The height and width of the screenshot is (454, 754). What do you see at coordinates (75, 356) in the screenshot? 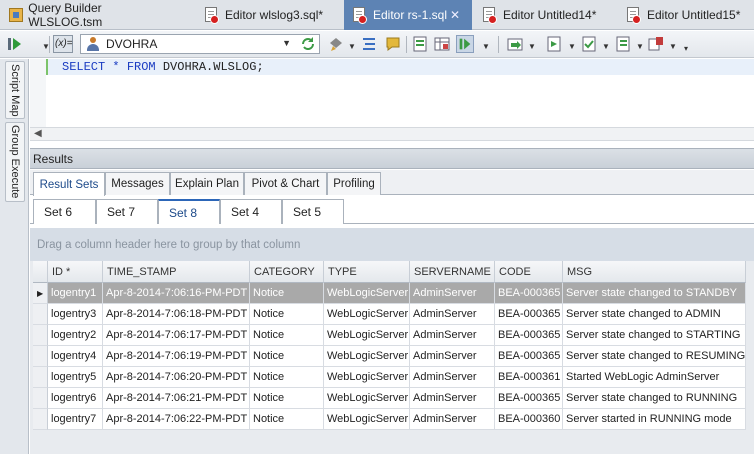
I see `cell-id: logentry4` at bounding box center [75, 356].